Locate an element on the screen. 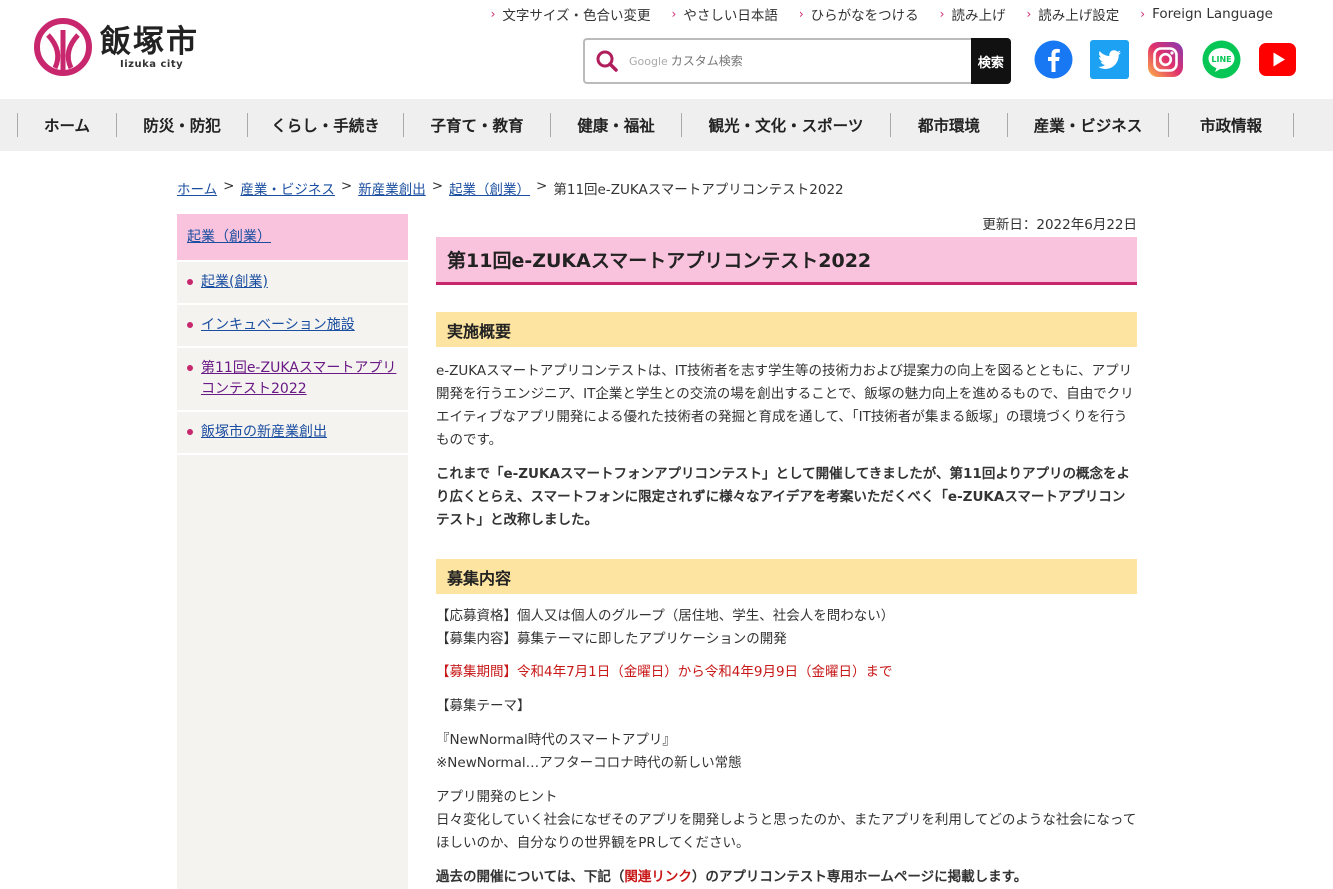 Image resolution: width=1333 pixels, height=889 pixels. related-link: 関連リンク is located at coordinates (658, 877).